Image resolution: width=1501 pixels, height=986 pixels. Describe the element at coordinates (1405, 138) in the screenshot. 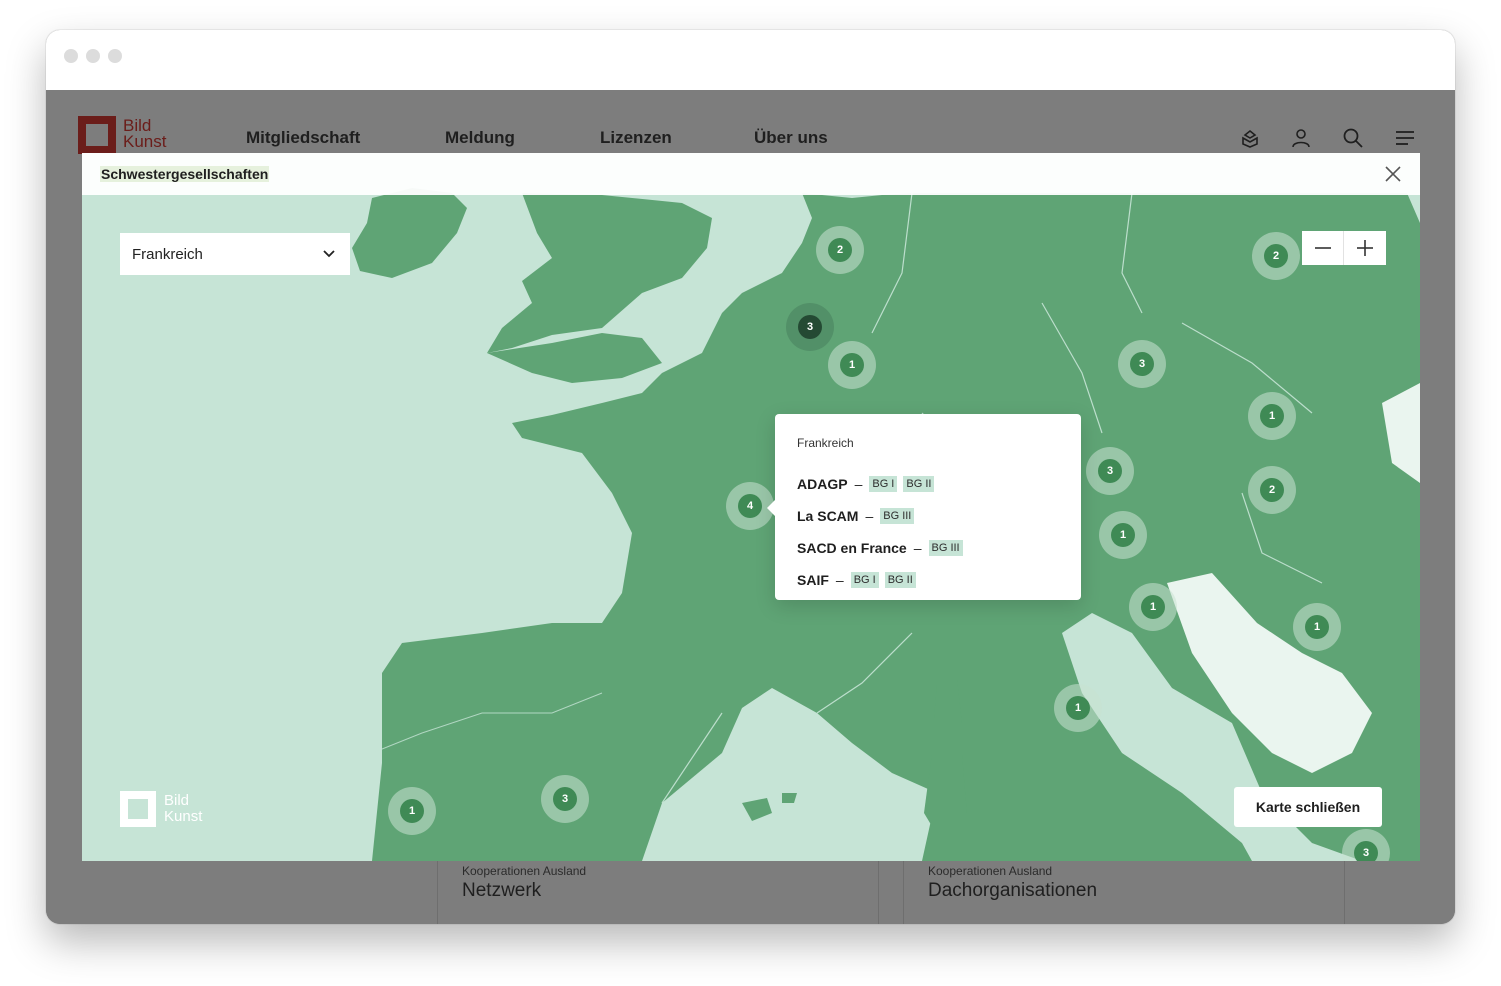

I see `menu-icon` at that location.